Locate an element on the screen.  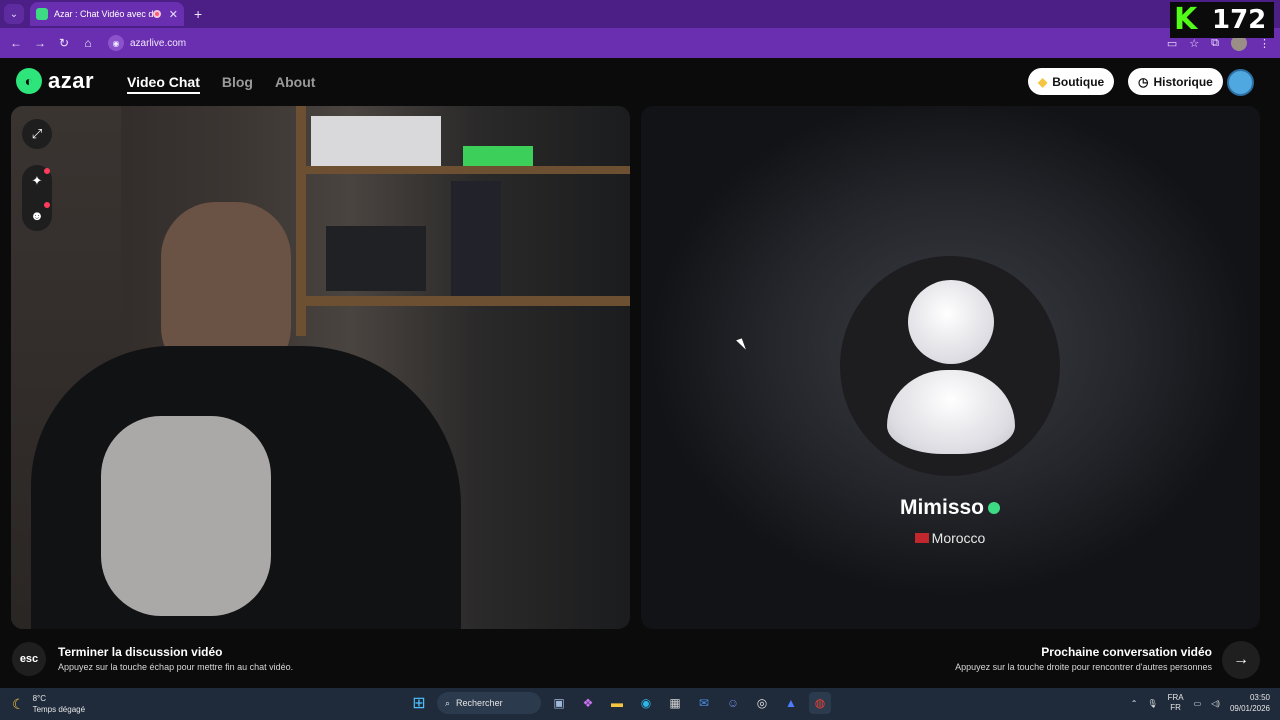
face-mask-icon: ☻ is located at coordinates (37, 215).